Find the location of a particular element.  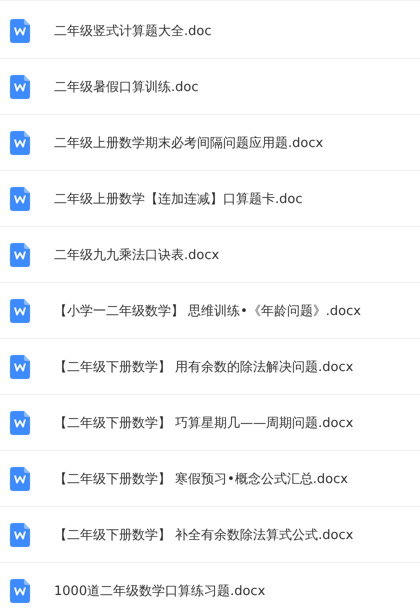

file-name: 二年级暑假口算训练.doc is located at coordinates (126, 87).